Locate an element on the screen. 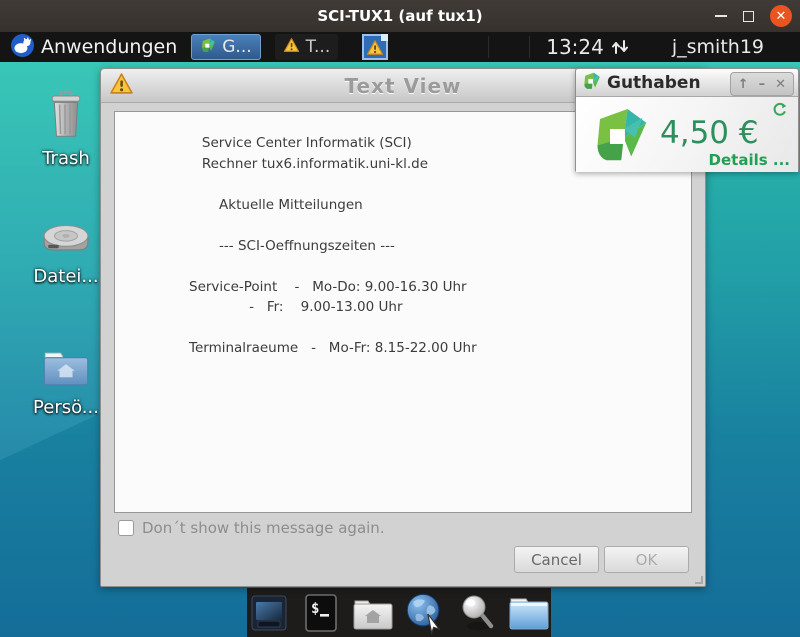 Image resolution: width=800 pixels, height=637 pixels. show-desktop-icon is located at coordinates (269, 613).